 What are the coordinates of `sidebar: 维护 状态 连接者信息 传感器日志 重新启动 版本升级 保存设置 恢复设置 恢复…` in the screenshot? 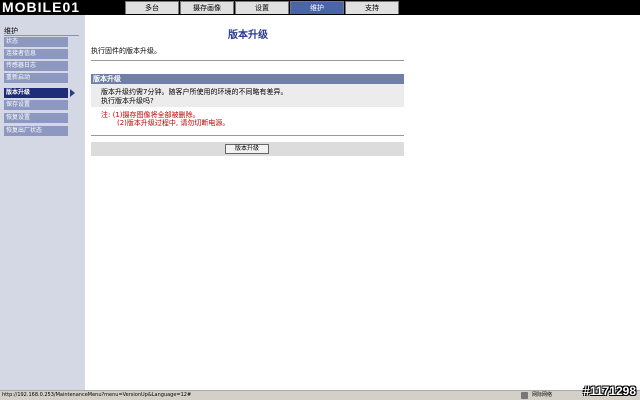 It's located at (42, 202).